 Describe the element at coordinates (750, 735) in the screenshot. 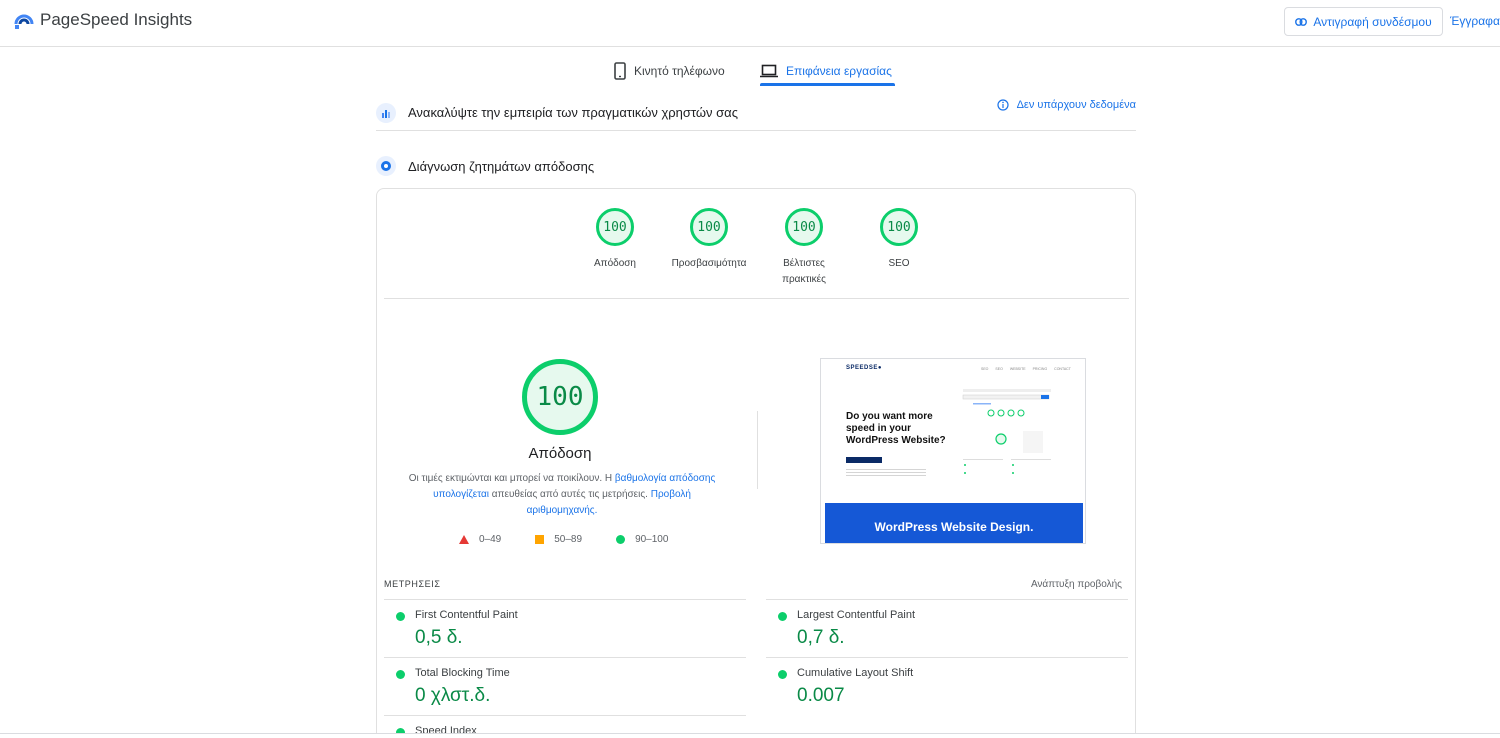

I see `viewport-bottom-edge` at that location.